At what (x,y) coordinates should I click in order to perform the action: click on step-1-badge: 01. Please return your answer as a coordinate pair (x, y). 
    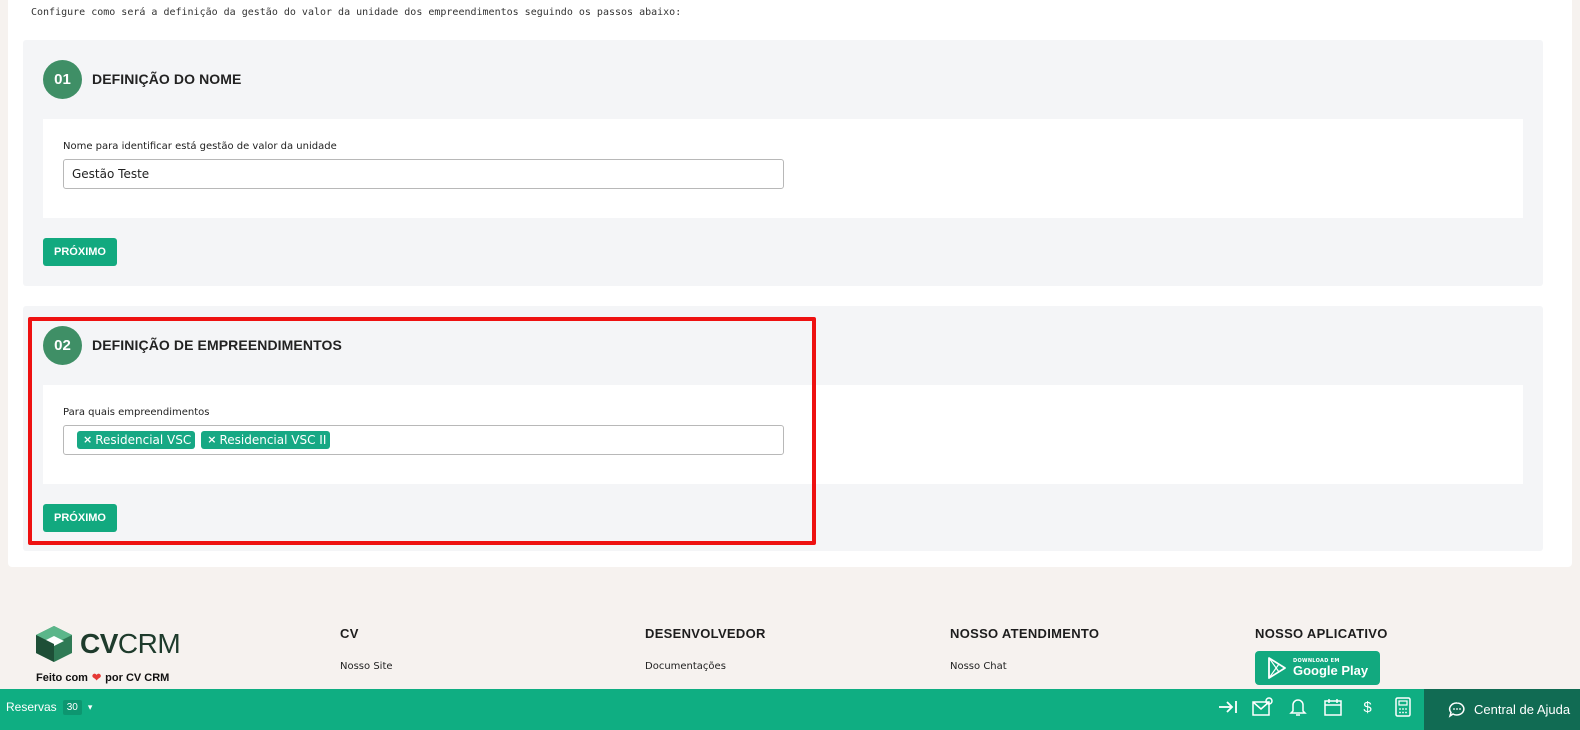
    Looking at the image, I should click on (62, 79).